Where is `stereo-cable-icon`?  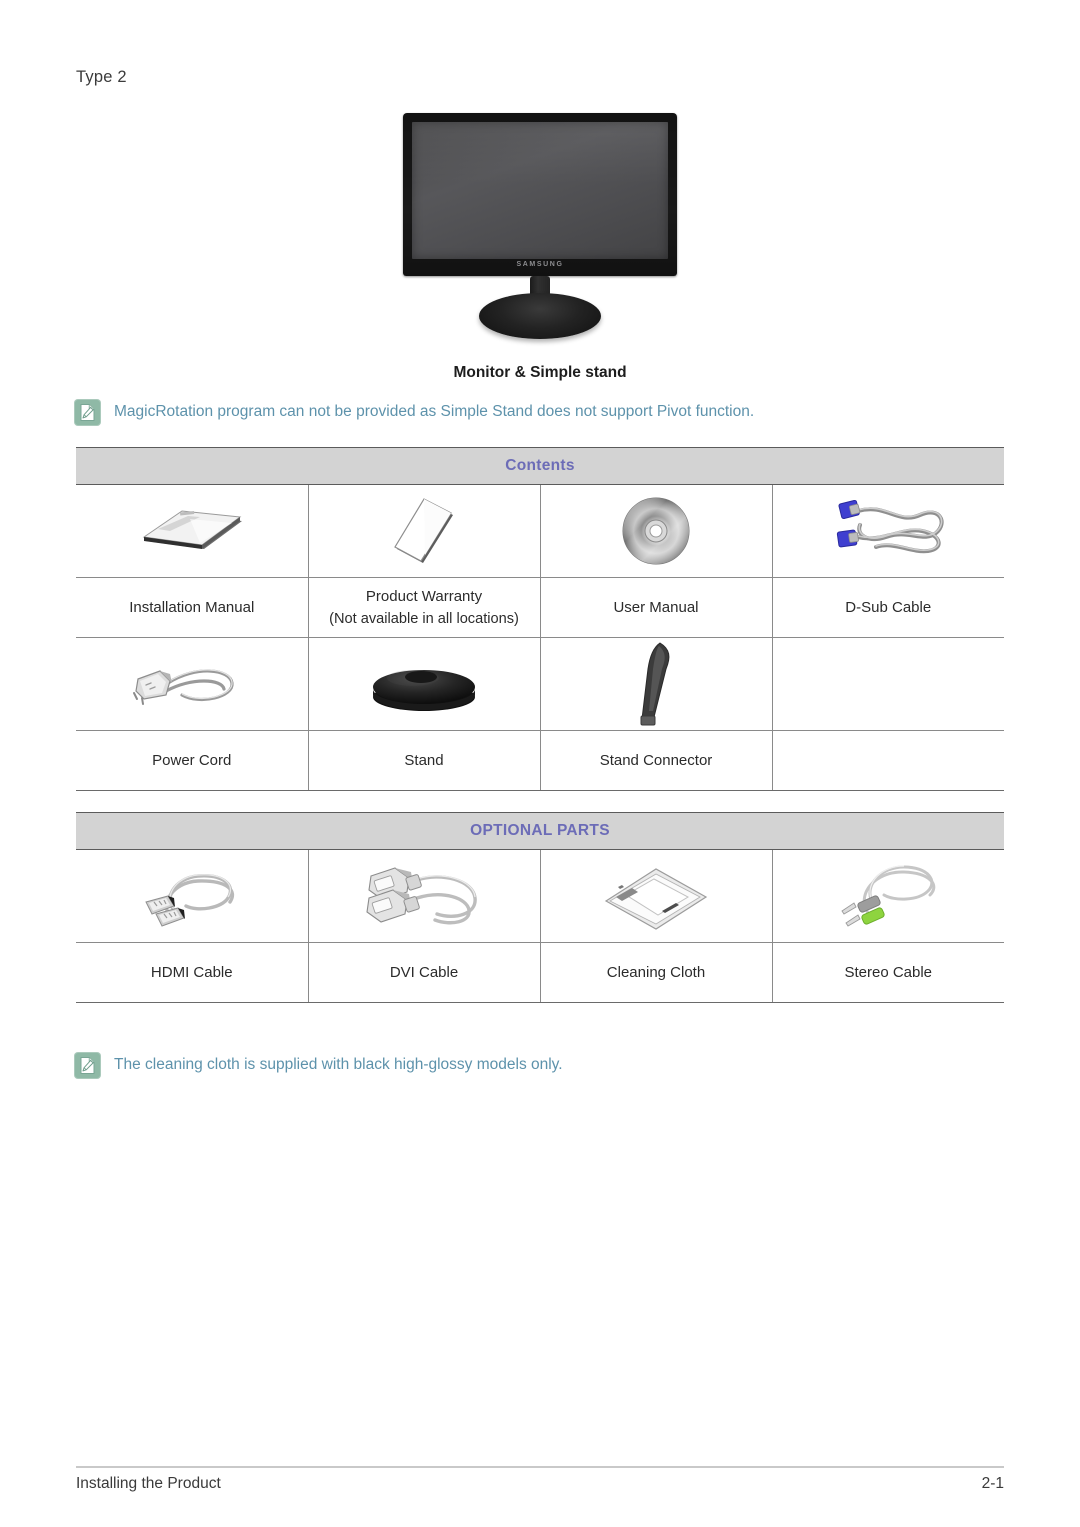
stereo-cable-icon is located at coordinates (888, 896).